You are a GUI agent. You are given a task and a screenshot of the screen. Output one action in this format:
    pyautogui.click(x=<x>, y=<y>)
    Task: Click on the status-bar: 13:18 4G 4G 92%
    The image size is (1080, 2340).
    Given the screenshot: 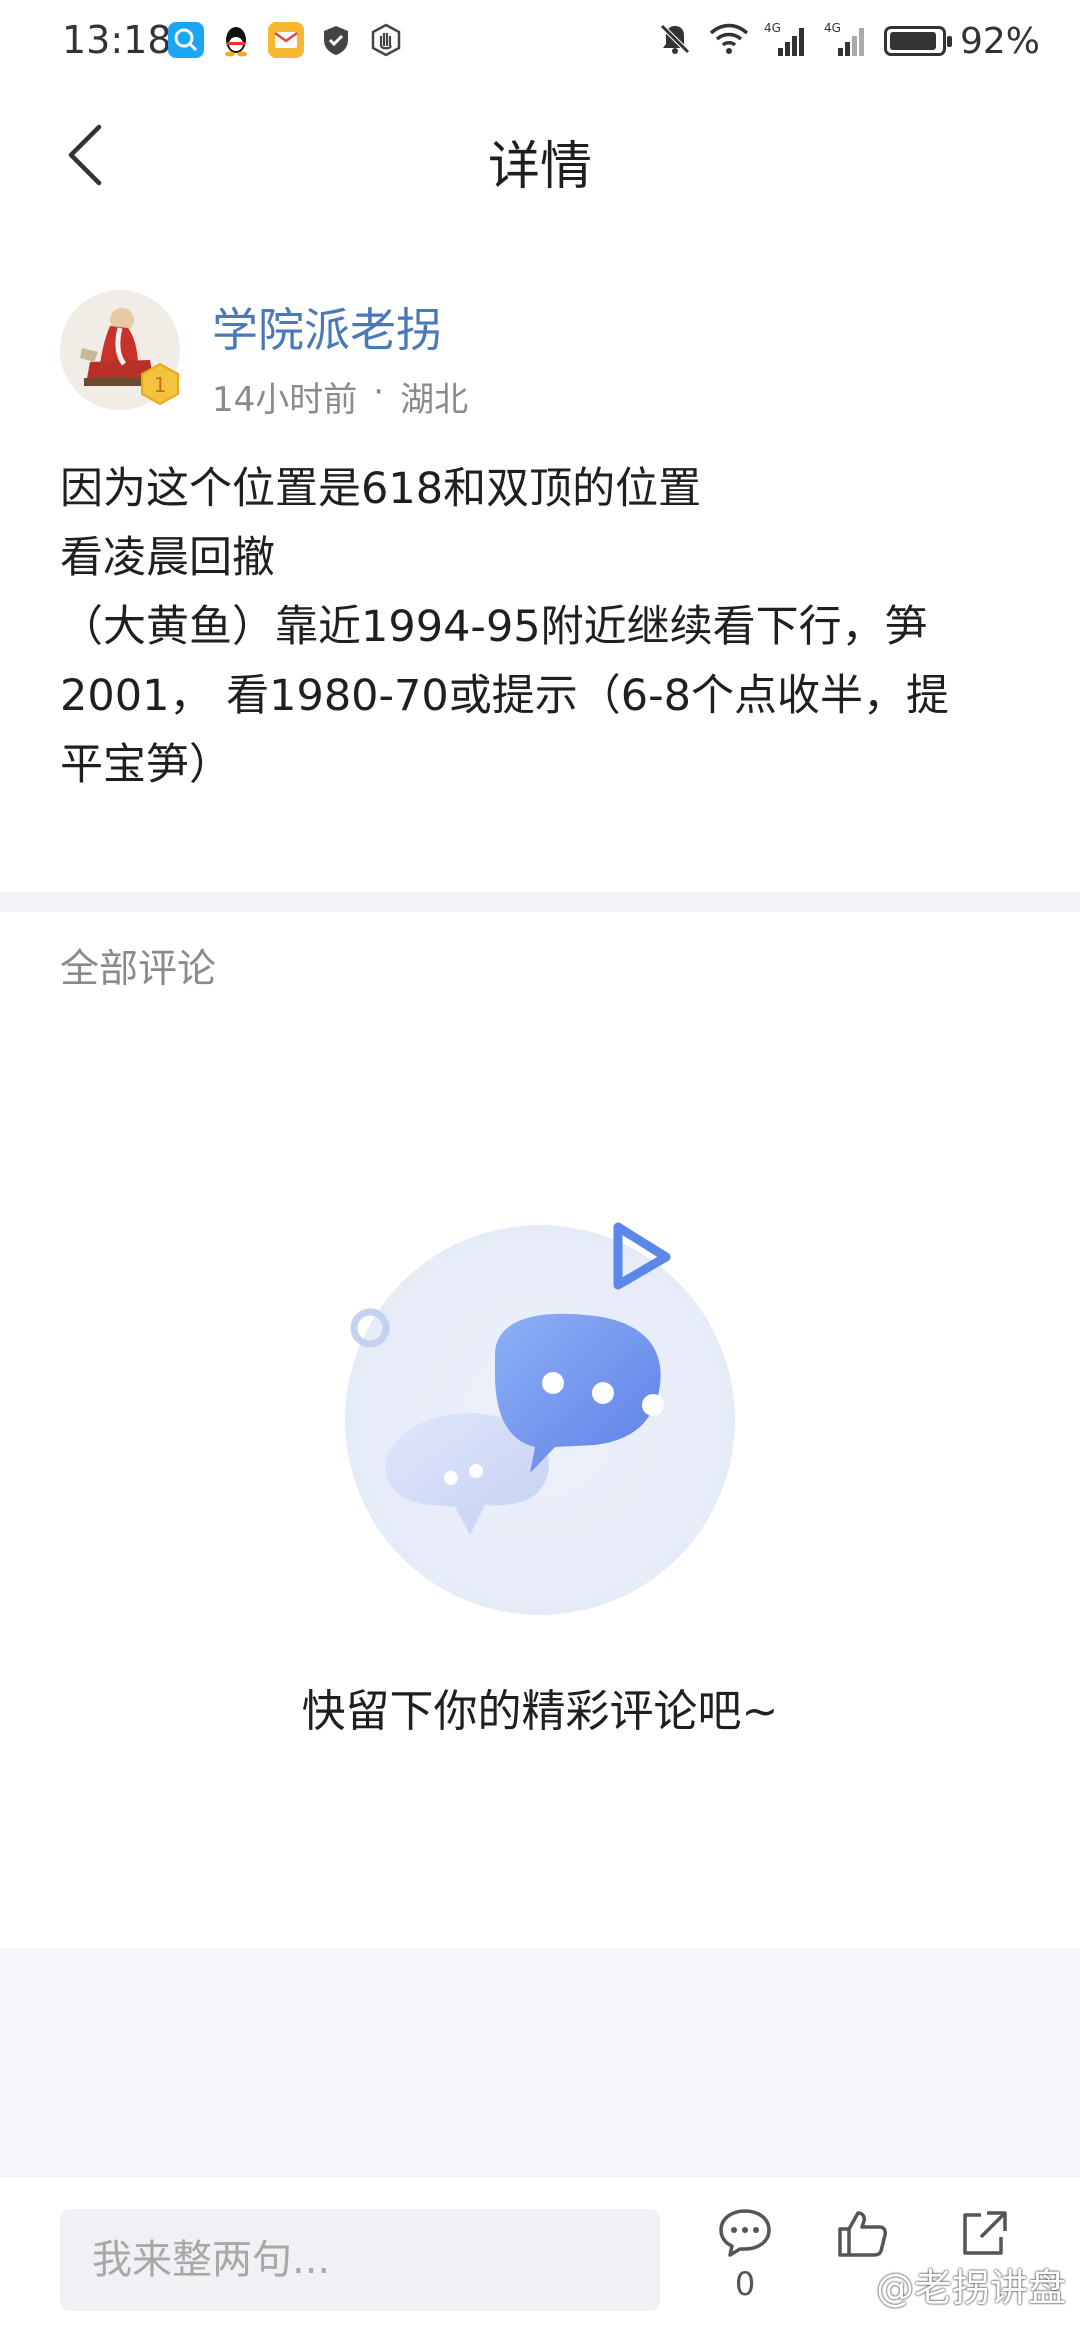 What is the action you would take?
    pyautogui.click(x=540, y=42)
    